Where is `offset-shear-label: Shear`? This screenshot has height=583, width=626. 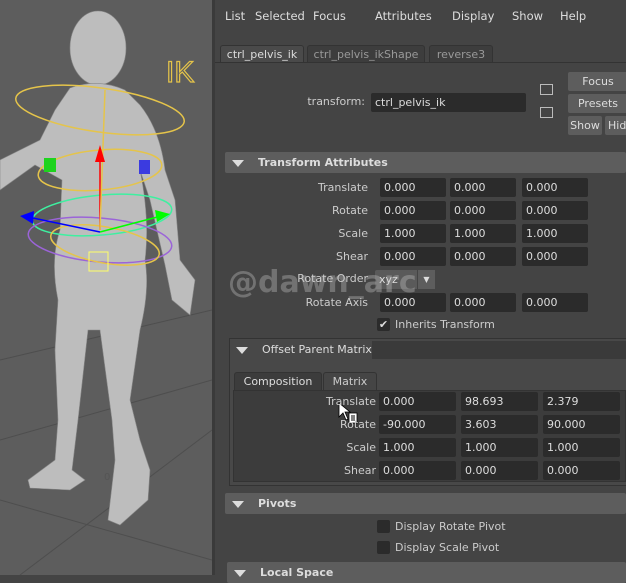 offset-shear-label: Shear is located at coordinates (360, 470).